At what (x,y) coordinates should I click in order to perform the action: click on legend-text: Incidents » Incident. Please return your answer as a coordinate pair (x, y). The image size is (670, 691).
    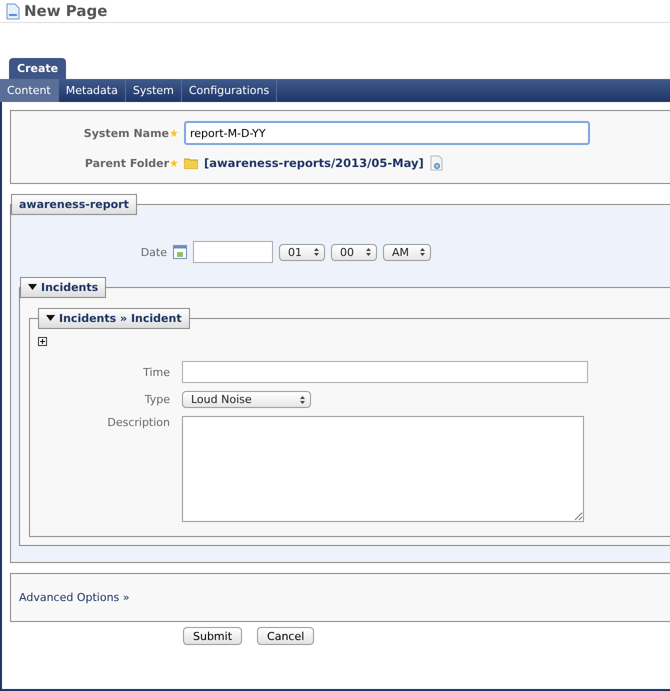
    Looking at the image, I should click on (120, 318).